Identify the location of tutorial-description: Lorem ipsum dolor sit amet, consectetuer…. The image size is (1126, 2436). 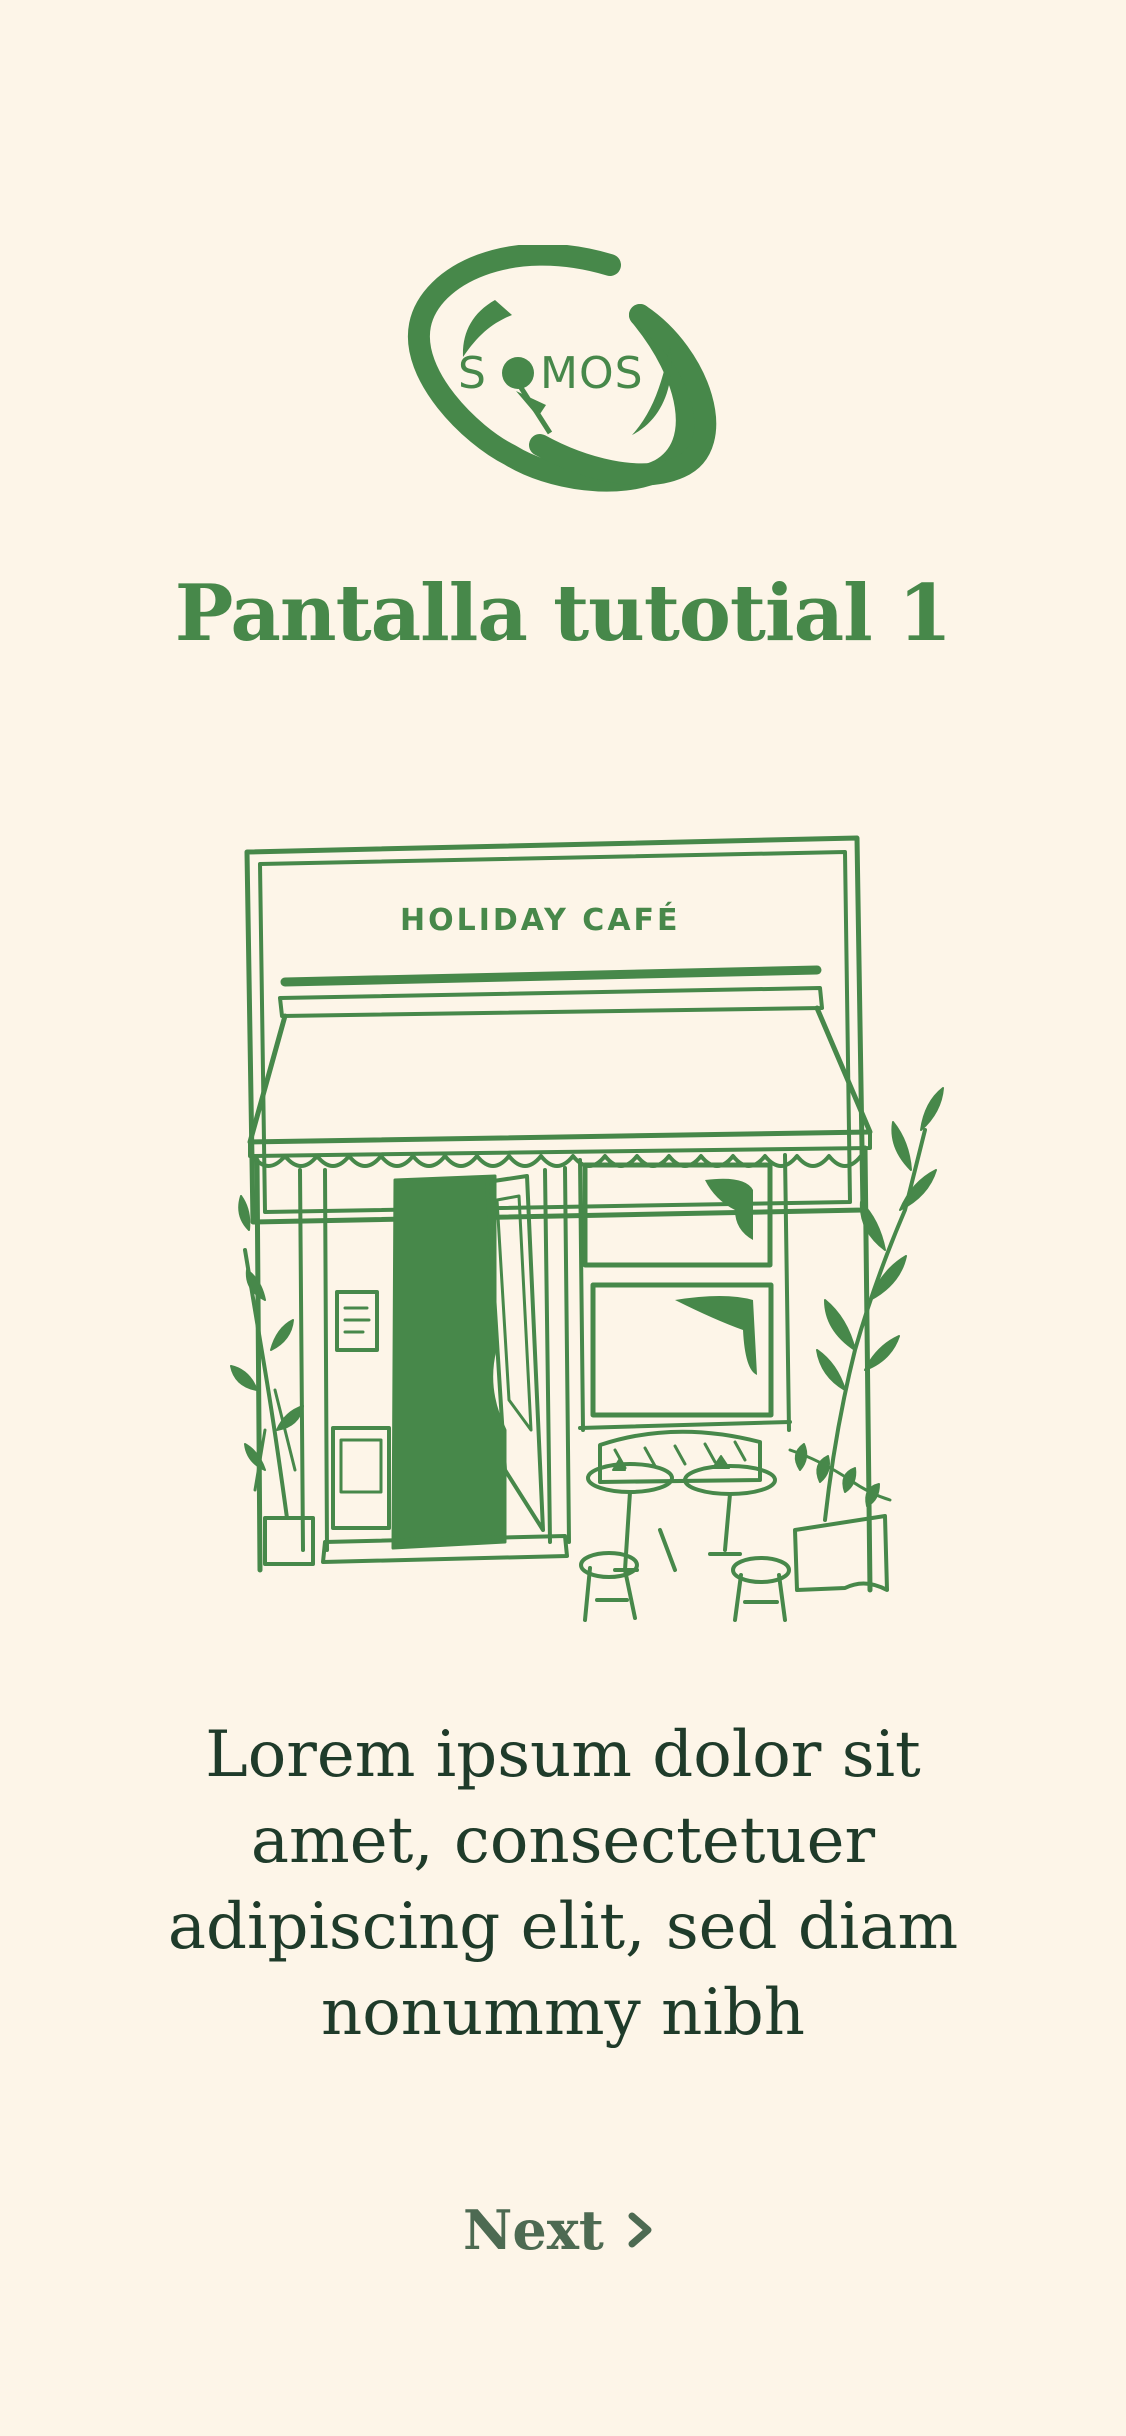
(563, 1884).